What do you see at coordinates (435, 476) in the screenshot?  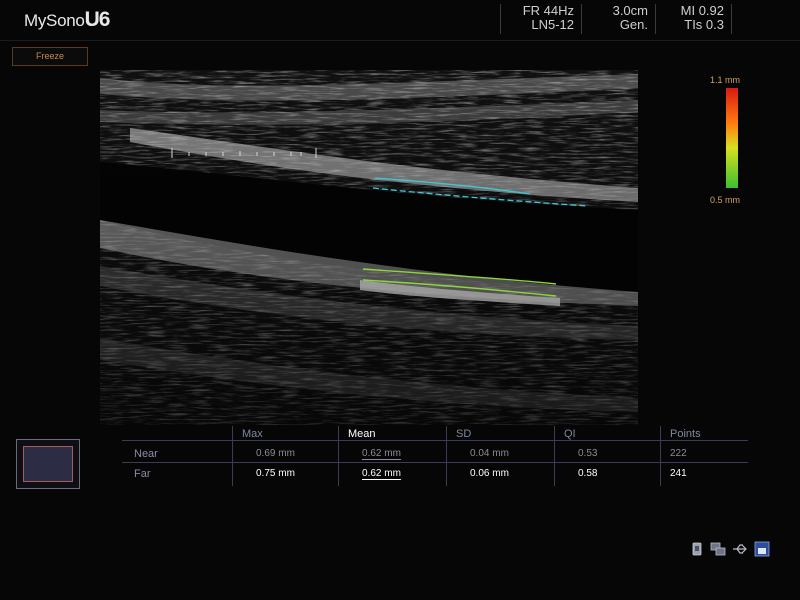 I see `table-row-far: Far 0.75 mm 0.62 mm 0.06 mm 0.58 241` at bounding box center [435, 476].